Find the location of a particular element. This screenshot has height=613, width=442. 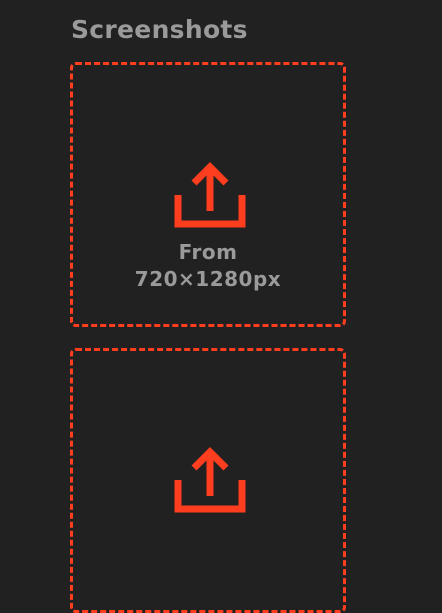

section-title: Screenshots is located at coordinates (159, 29).